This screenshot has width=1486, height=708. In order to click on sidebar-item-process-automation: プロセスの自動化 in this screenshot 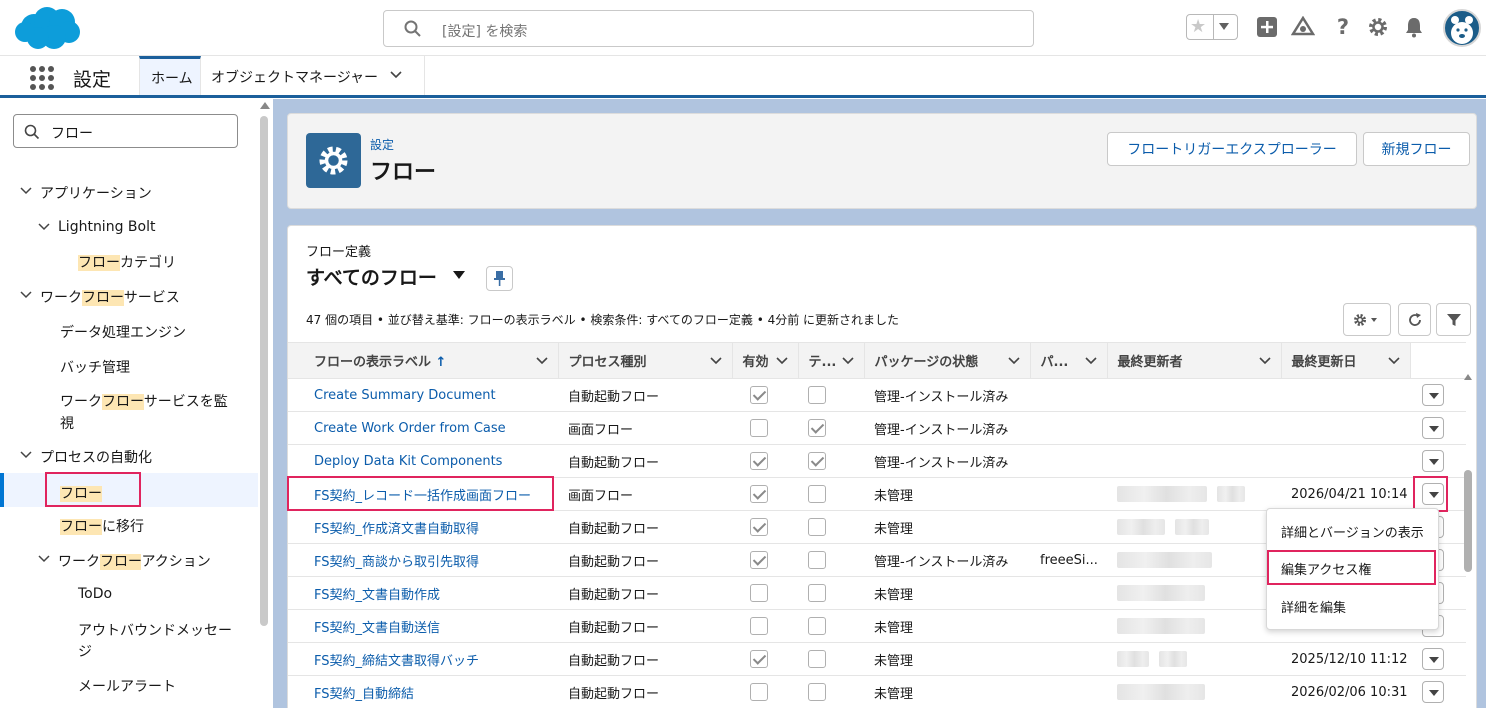, I will do `click(86, 457)`.